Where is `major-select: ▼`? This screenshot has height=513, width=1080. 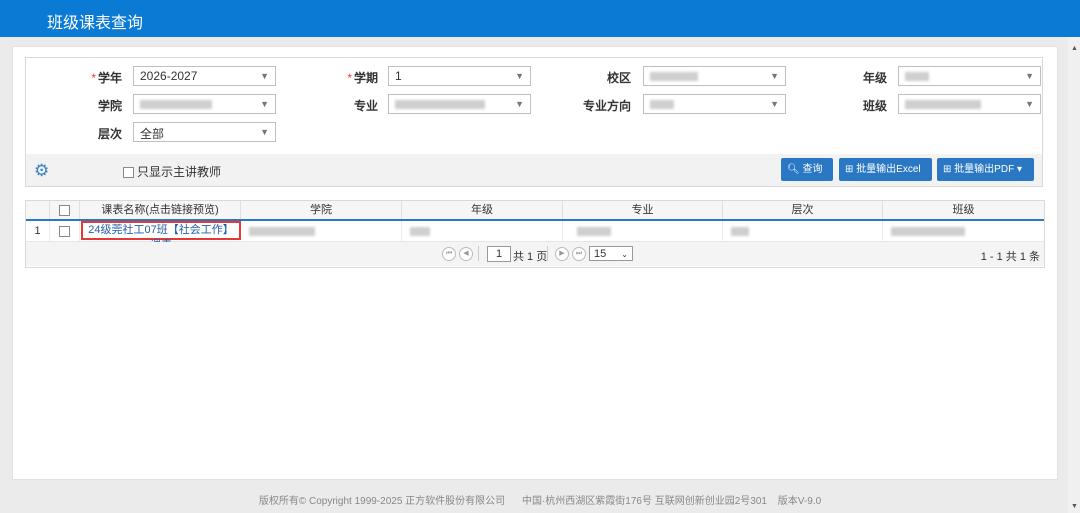
major-select: ▼ is located at coordinates (459, 104).